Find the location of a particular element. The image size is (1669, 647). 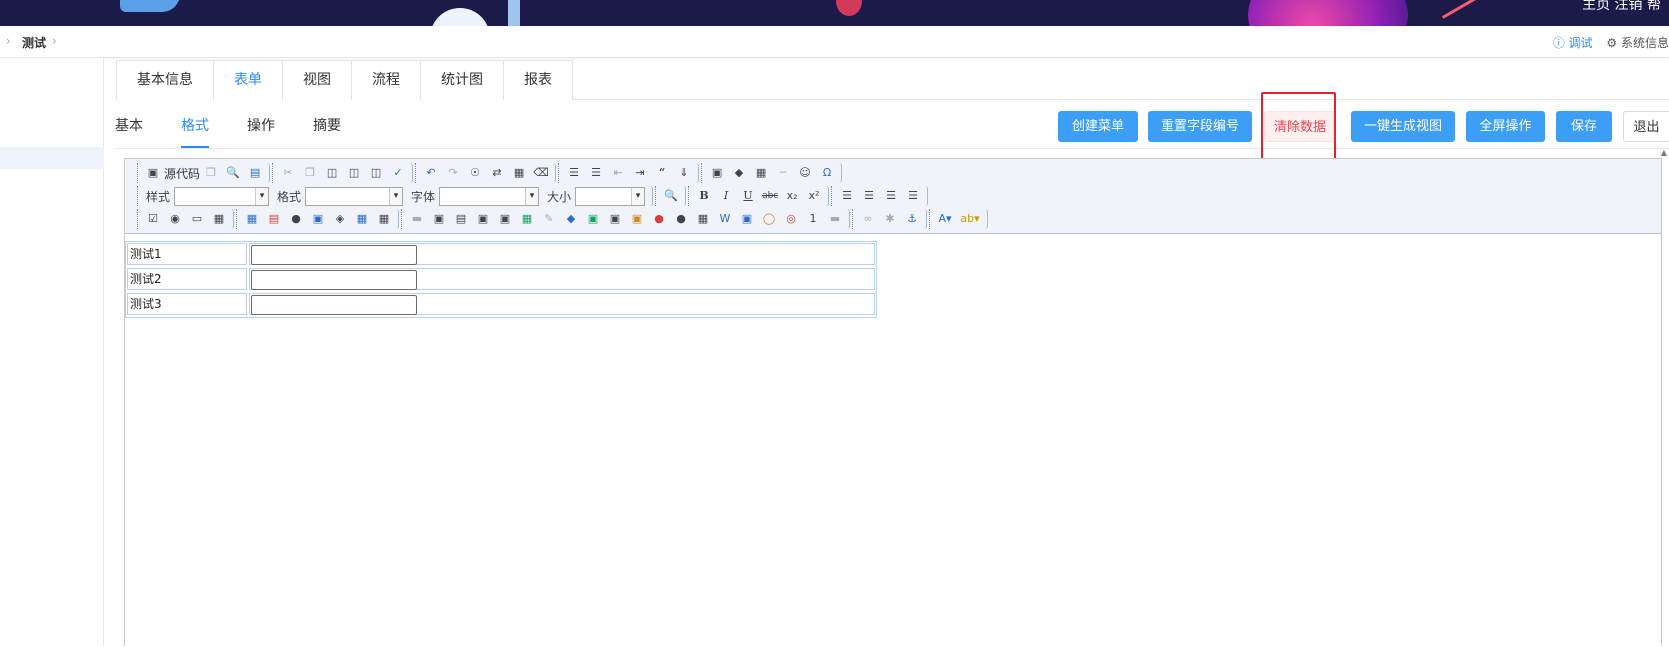

align-right-icon: ☰ is located at coordinates (891, 196).